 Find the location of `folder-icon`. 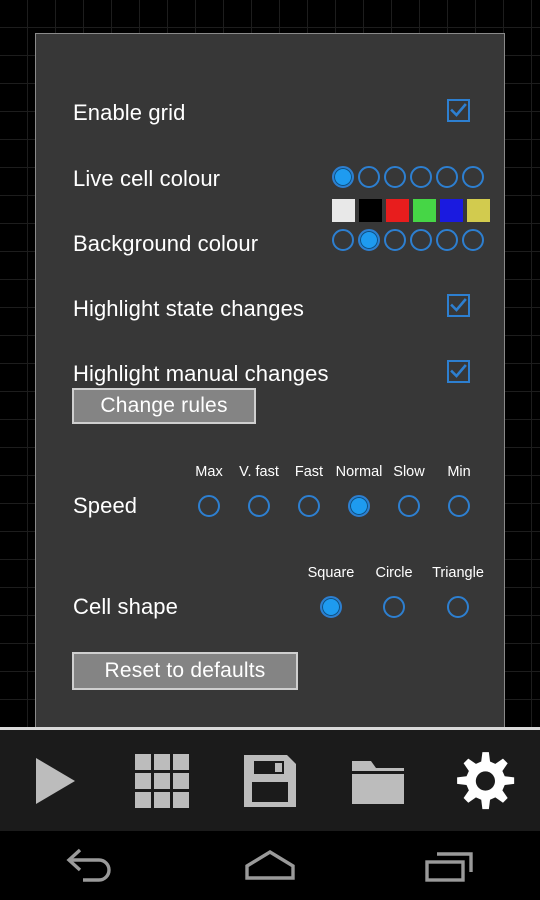

folder-icon is located at coordinates (378, 782).